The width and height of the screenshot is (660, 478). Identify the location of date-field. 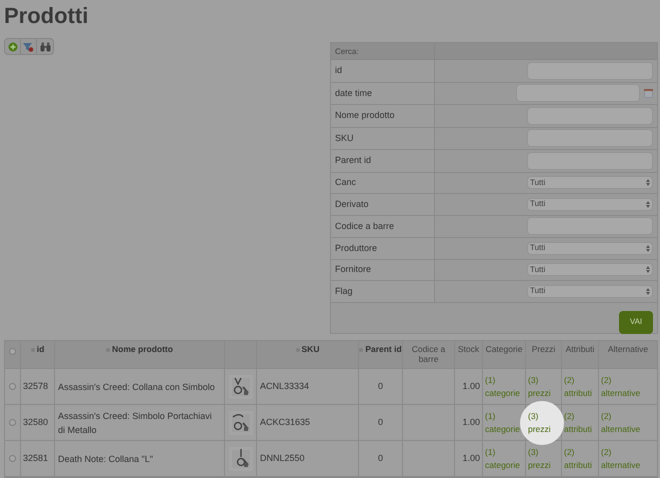
(578, 93).